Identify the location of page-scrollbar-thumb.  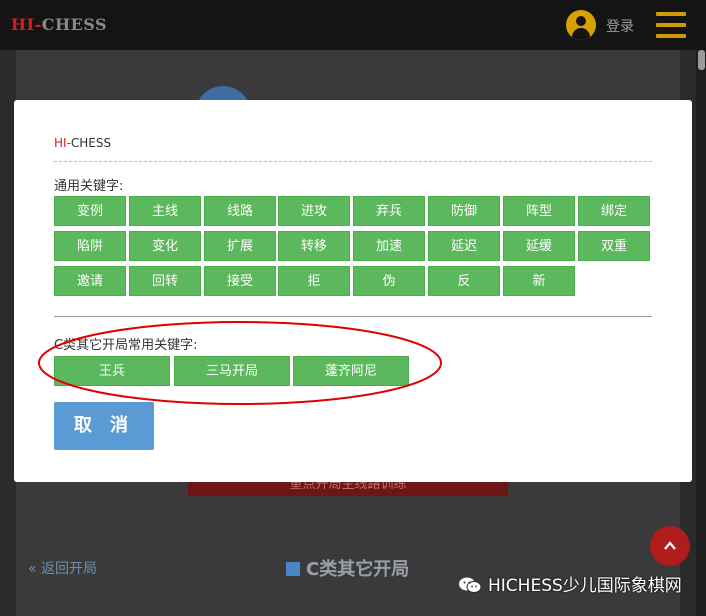
(701, 60).